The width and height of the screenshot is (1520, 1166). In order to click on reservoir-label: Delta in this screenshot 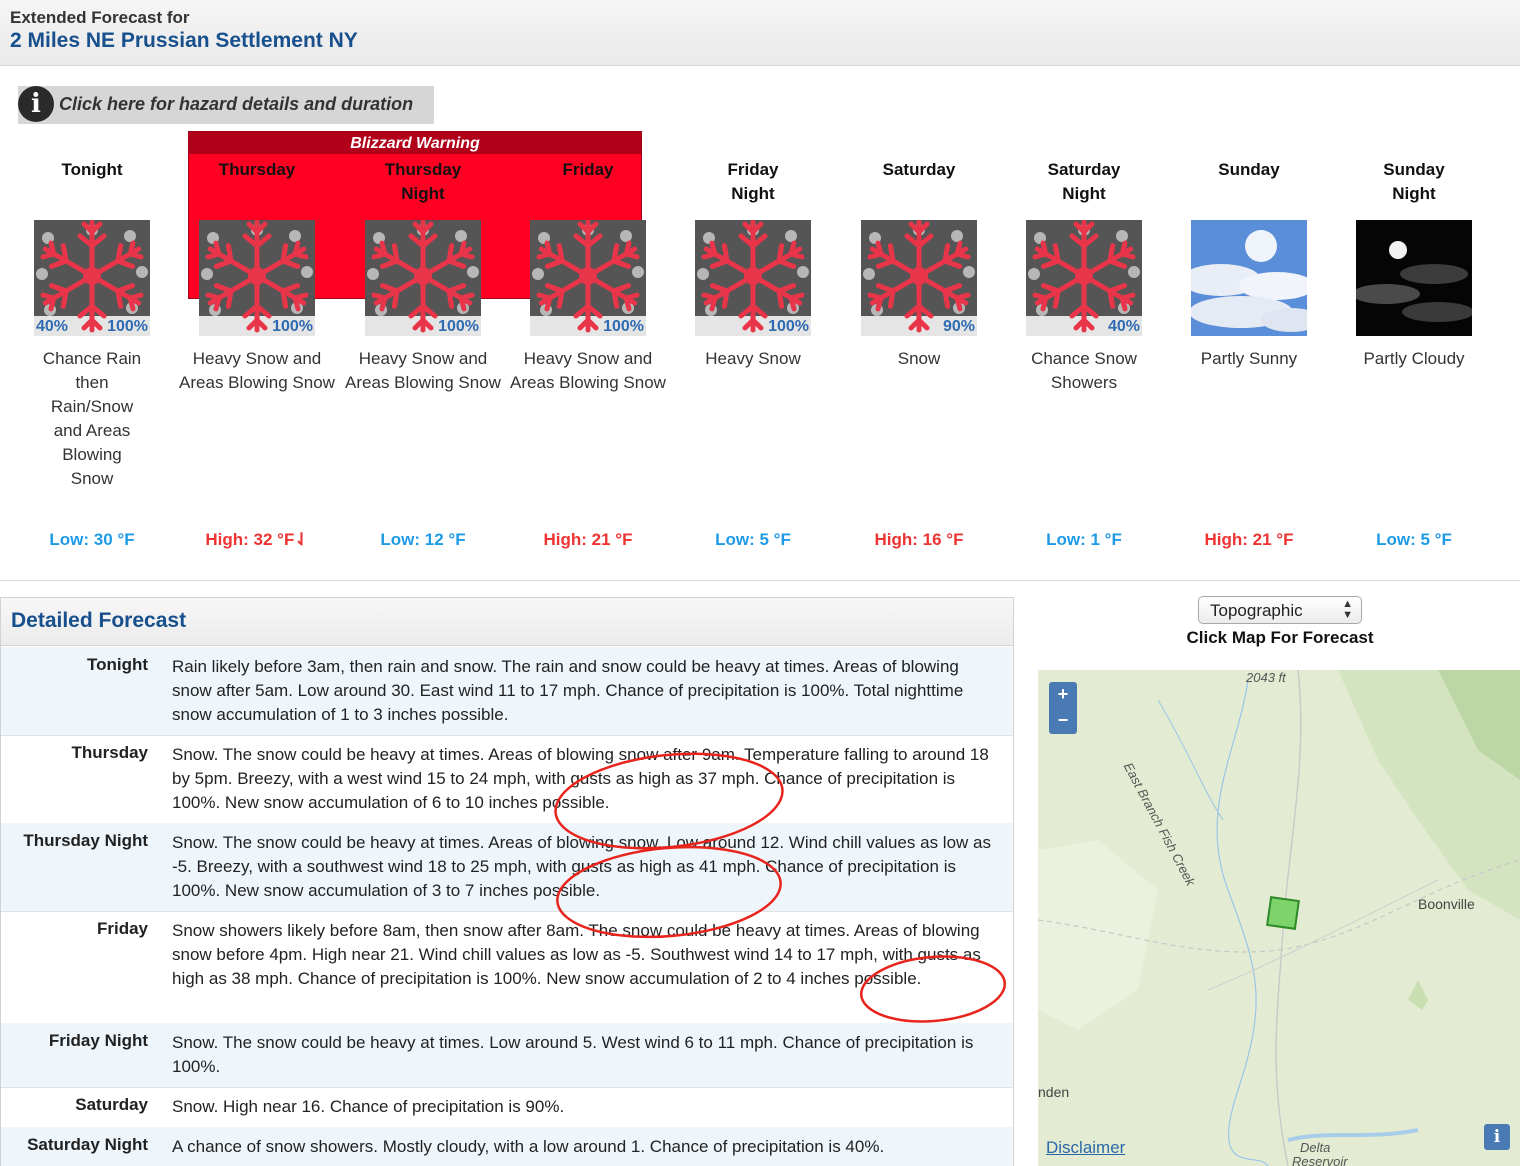, I will do `click(1315, 1147)`.